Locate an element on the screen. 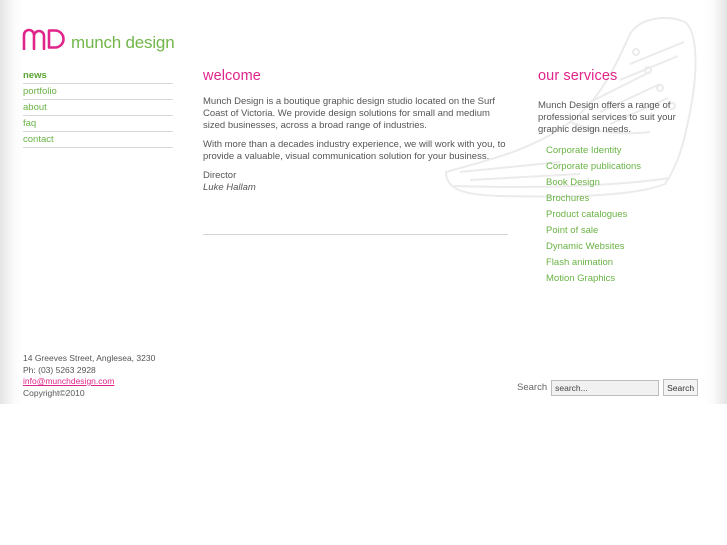  main-nav: news portfolio about faq contact is located at coordinates (98, 108).